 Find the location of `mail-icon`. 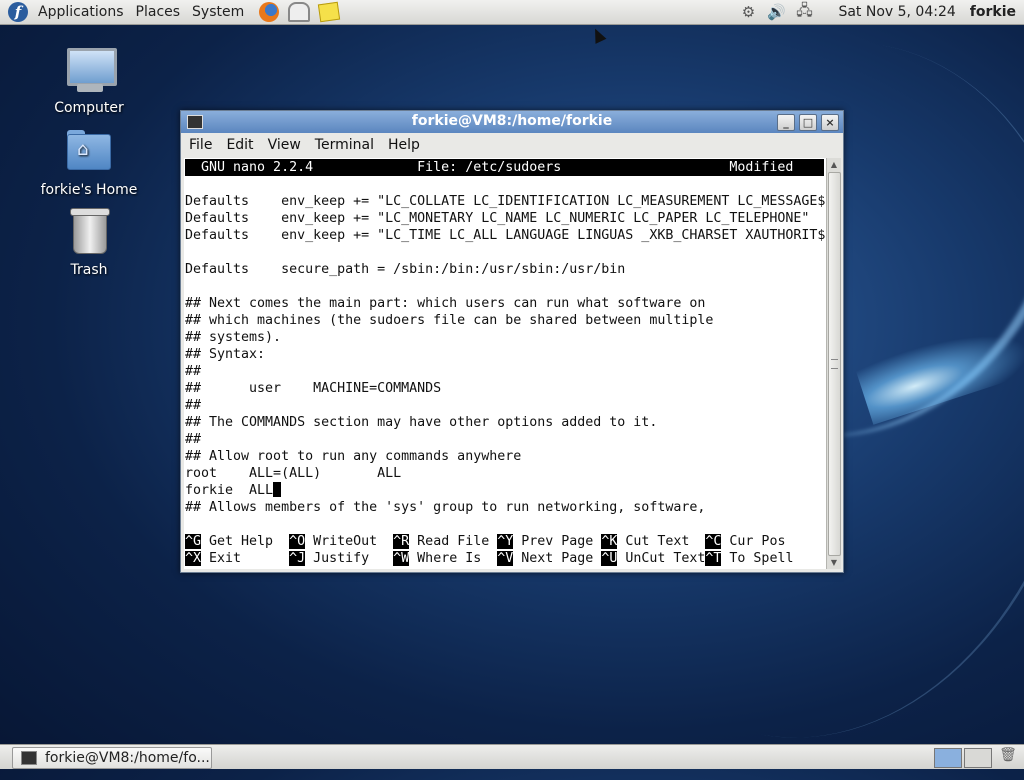

mail-icon is located at coordinates (299, 12).